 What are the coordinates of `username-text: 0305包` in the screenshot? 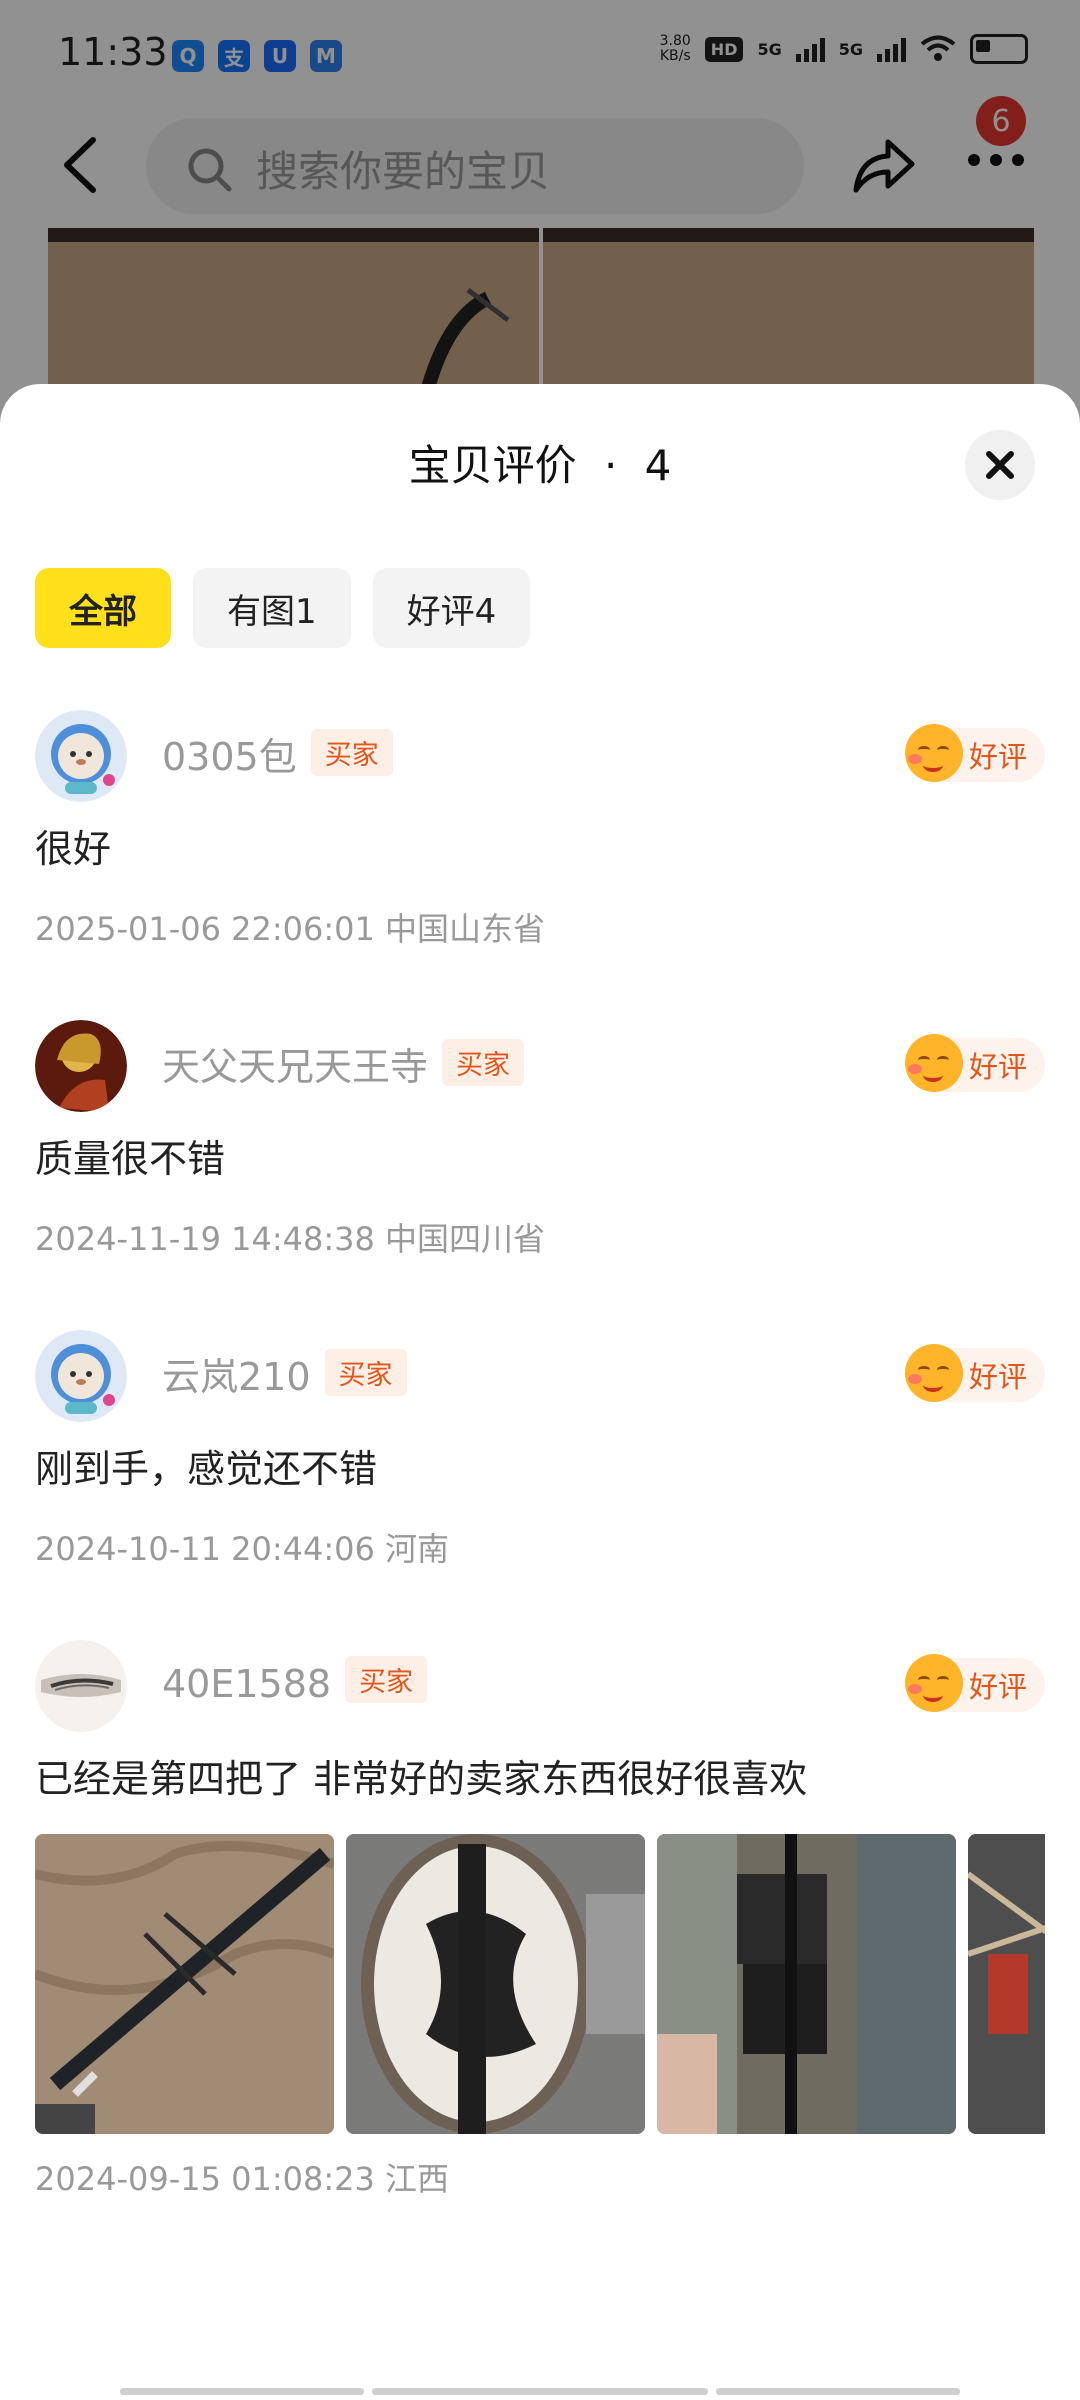 It's located at (229, 757).